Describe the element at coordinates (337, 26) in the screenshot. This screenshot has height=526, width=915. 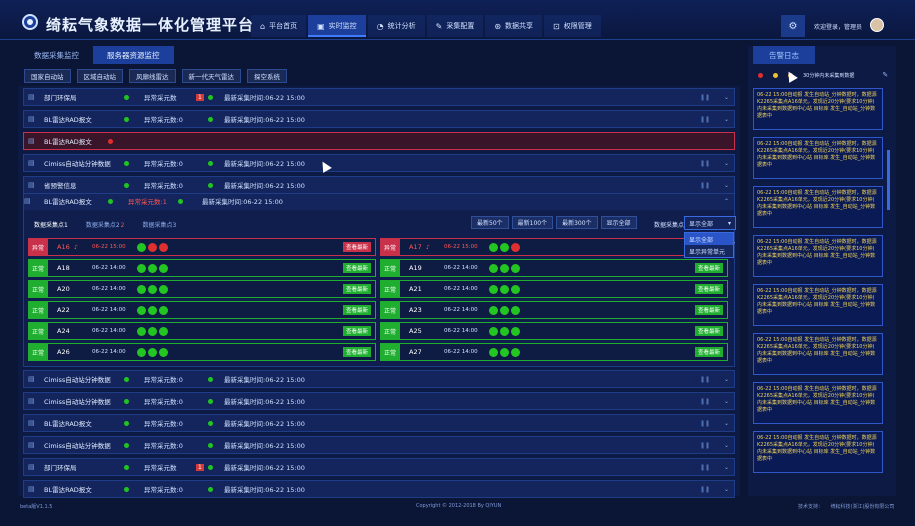
I see `nav-monitor: ▣ 实时监控` at that location.